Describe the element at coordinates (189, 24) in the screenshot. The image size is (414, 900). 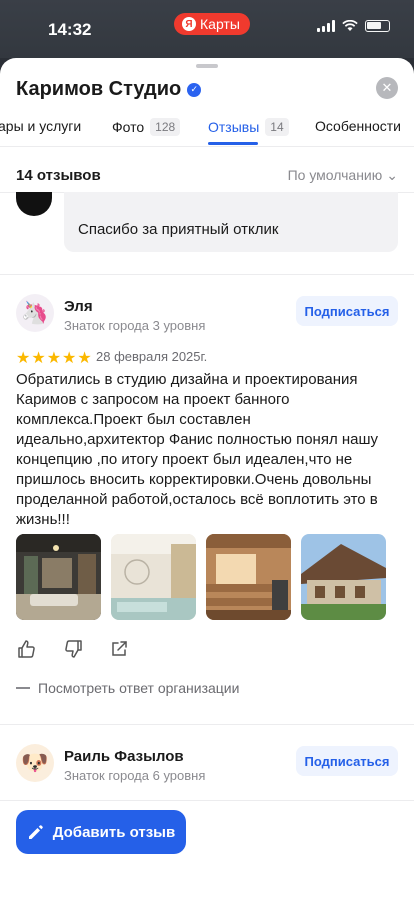
I see `yandex-logo-icon: Я` at that location.